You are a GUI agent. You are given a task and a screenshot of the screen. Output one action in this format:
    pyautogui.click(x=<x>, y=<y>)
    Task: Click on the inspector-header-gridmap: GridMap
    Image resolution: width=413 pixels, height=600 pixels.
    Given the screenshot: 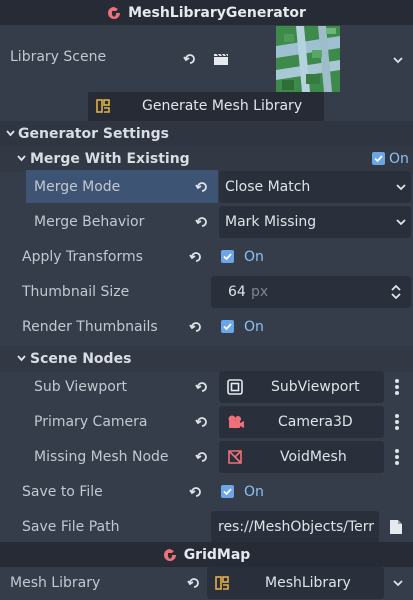 What is the action you would take?
    pyautogui.click(x=206, y=554)
    